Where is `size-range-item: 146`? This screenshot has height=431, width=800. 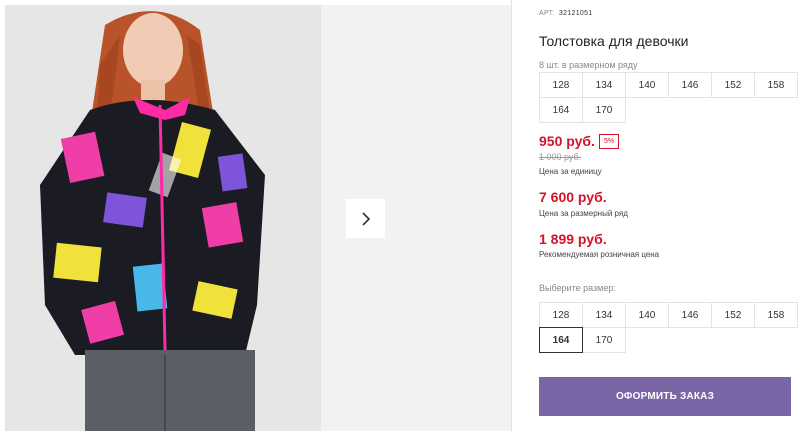
size-range-item: 146 is located at coordinates (690, 85).